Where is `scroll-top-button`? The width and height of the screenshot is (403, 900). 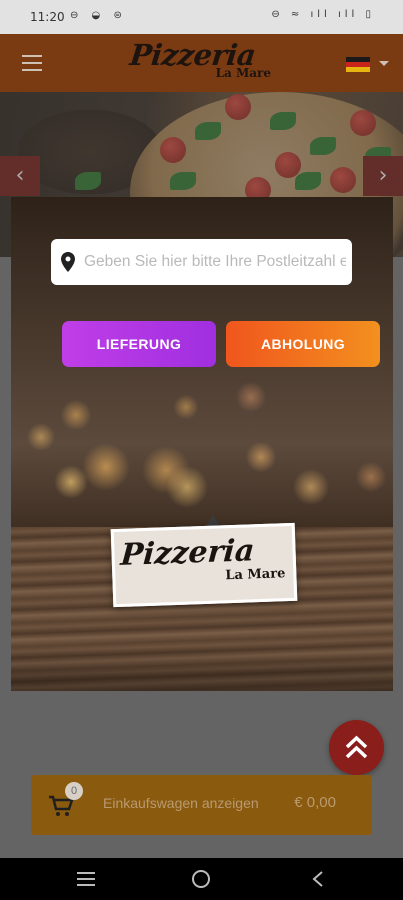
scroll-top-button is located at coordinates (356, 747).